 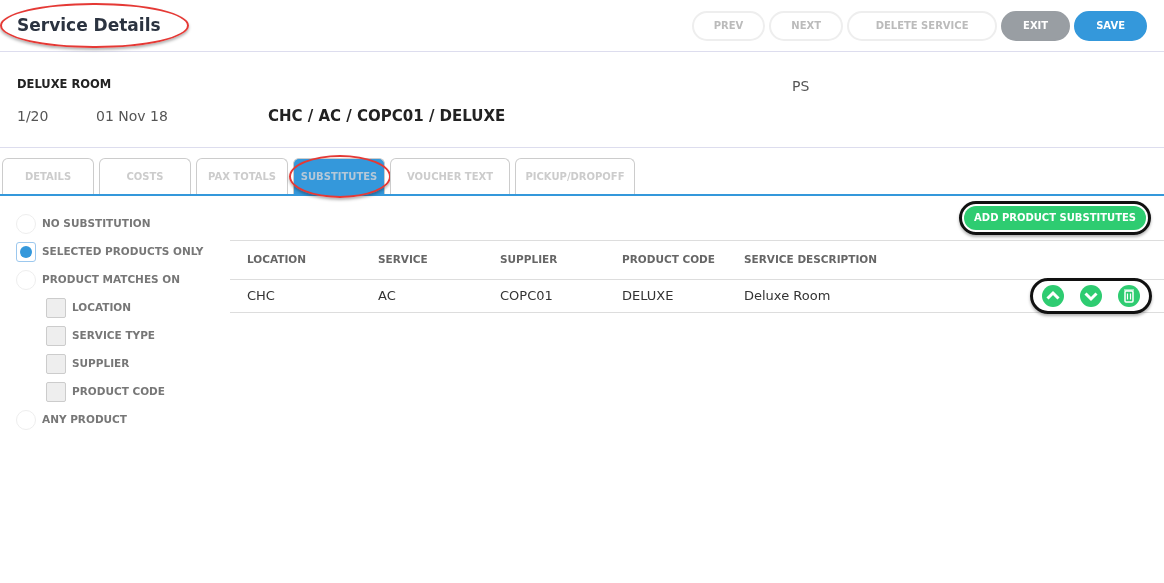 What do you see at coordinates (669, 260) in the screenshot?
I see `column-header: PRODUCT CODE` at bounding box center [669, 260].